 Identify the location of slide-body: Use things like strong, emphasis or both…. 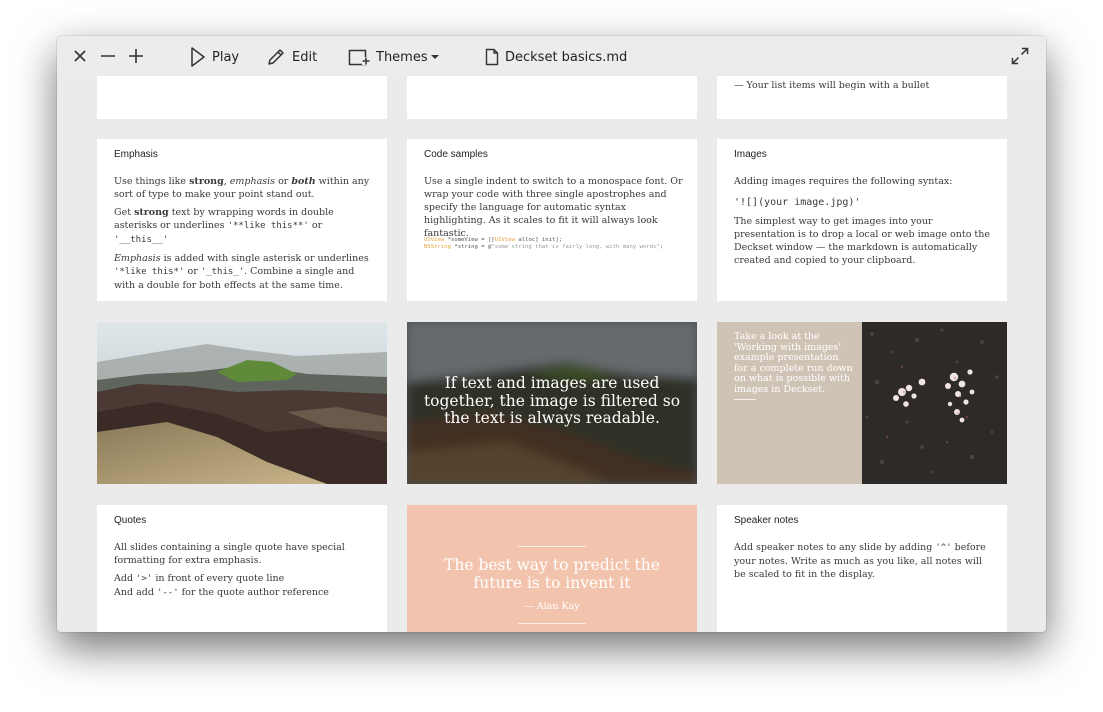
(242, 233).